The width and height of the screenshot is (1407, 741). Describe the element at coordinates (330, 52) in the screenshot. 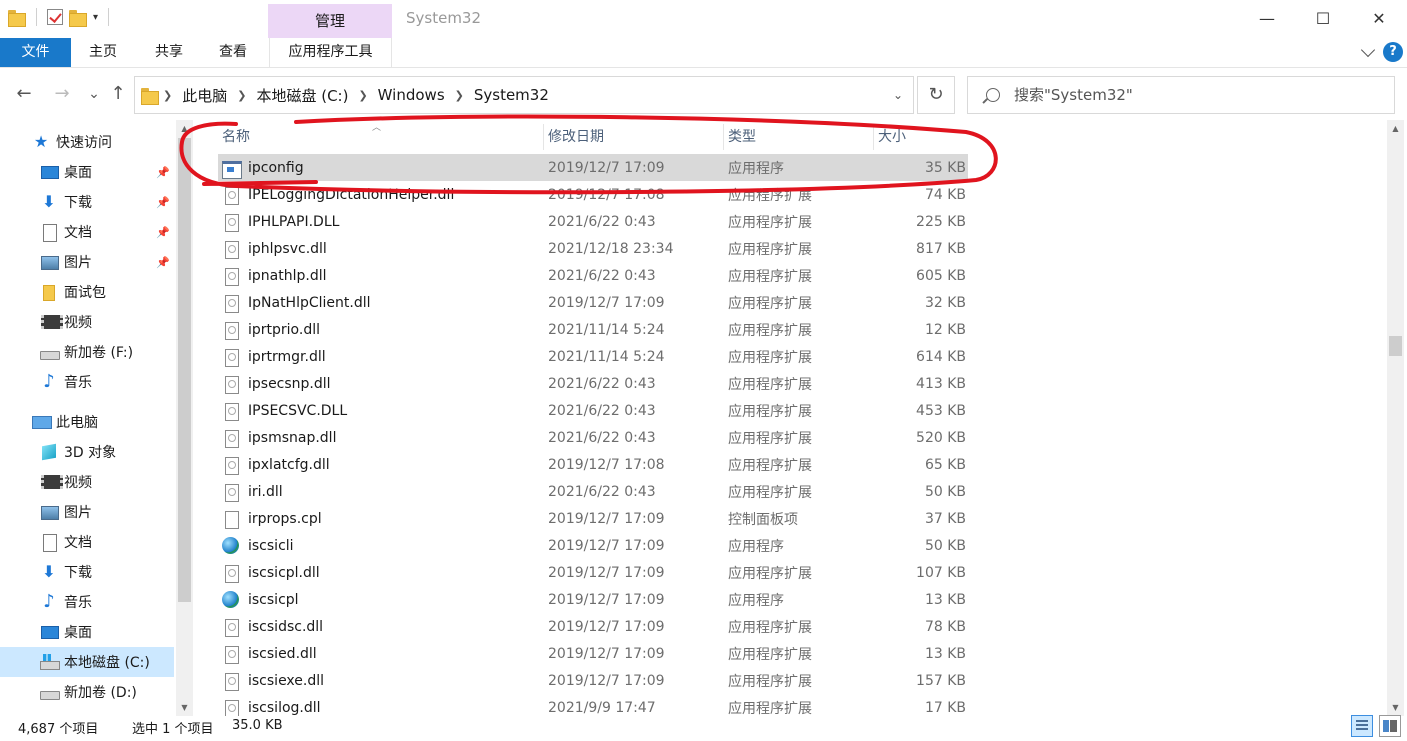

I see `tab-application-tools: 应用程序工具` at that location.